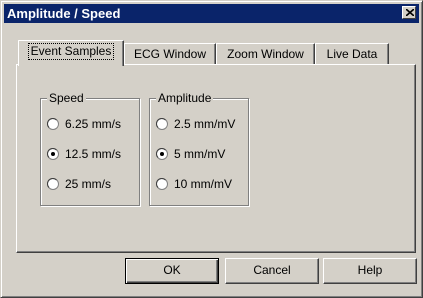 This screenshot has height=298, width=423. Describe the element at coordinates (205, 124) in the screenshot. I see `amplitude-option-label: 2.5 mm/mV` at that location.